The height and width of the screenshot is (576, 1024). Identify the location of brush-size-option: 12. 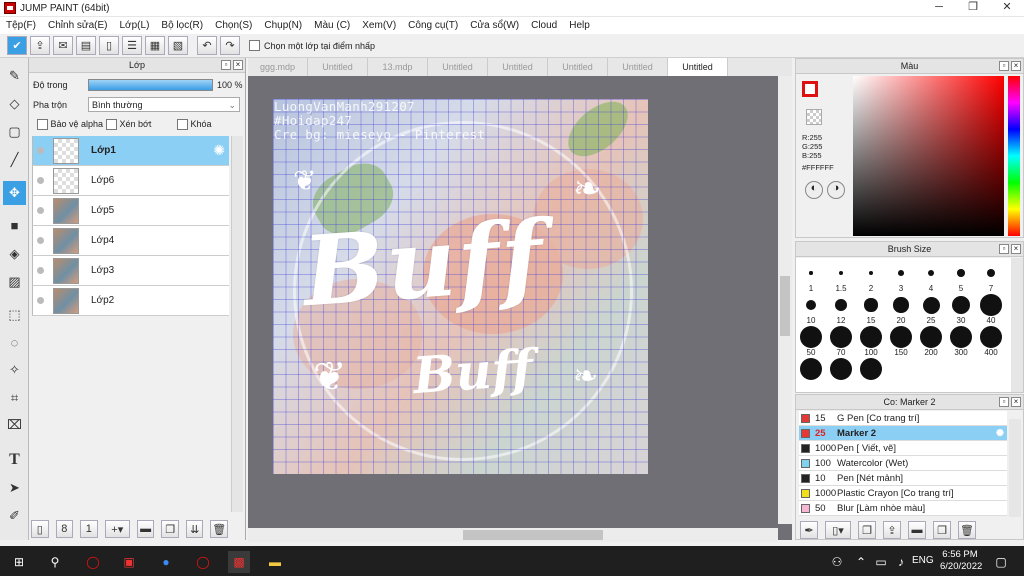
(841, 309).